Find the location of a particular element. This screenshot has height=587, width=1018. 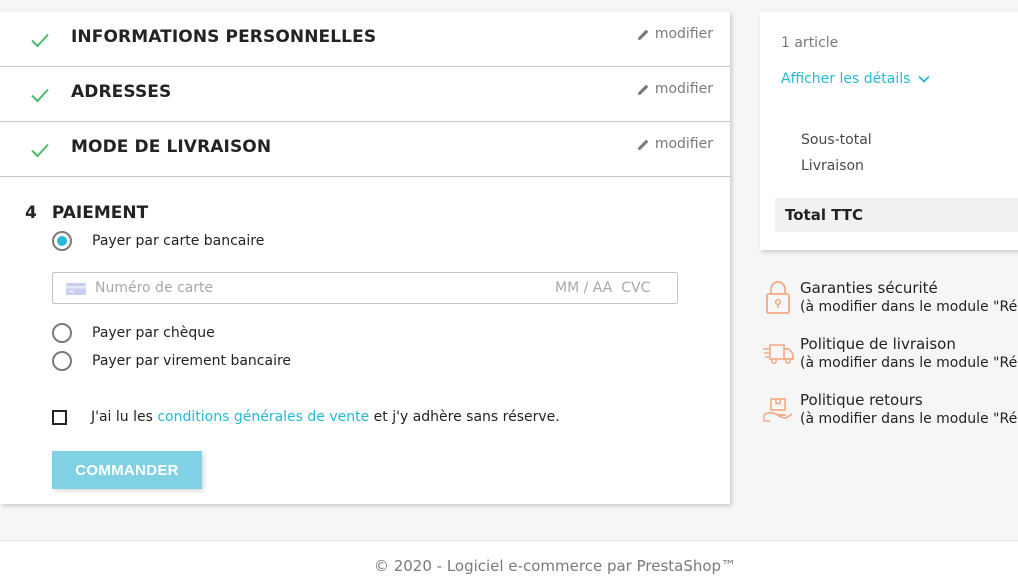

chevron-down-icon is located at coordinates (924, 79).